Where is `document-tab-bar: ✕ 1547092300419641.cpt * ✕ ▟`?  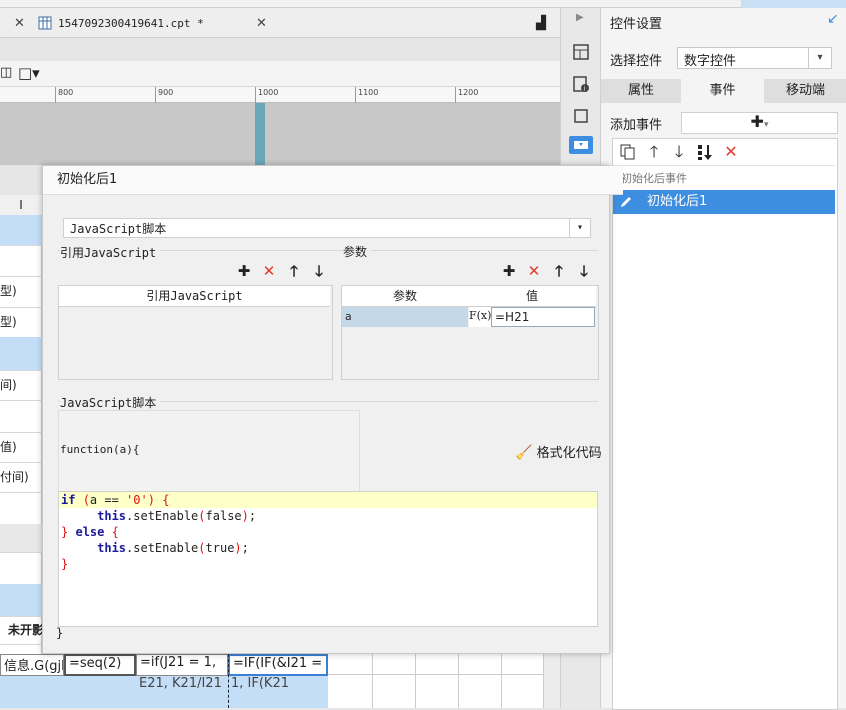 document-tab-bar: ✕ 1547092300419641.cpt * ✕ ▟ is located at coordinates (280, 23).